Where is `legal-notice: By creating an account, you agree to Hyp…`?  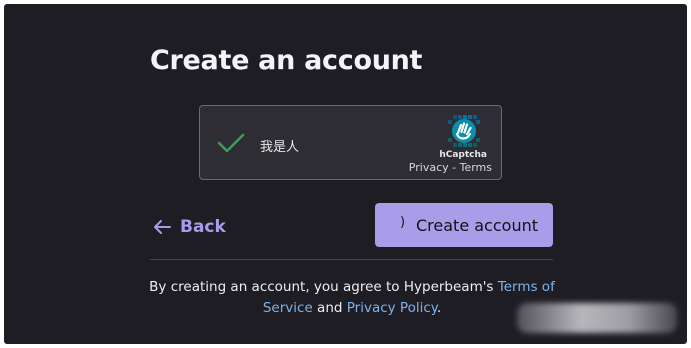
legal-notice: By creating an account, you agree to Hyp… is located at coordinates (352, 298).